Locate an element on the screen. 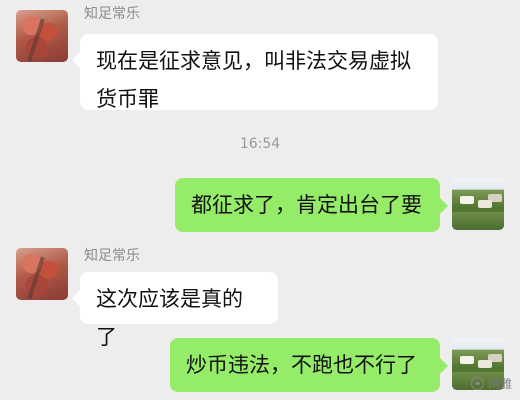 The height and width of the screenshot is (400, 520). watermark-label: 网雅 is located at coordinates (499, 384).